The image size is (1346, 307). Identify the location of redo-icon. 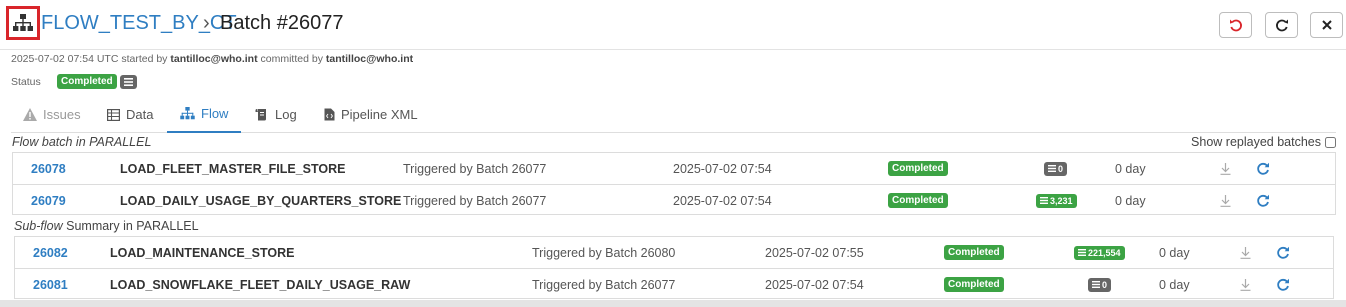
(1281, 25).